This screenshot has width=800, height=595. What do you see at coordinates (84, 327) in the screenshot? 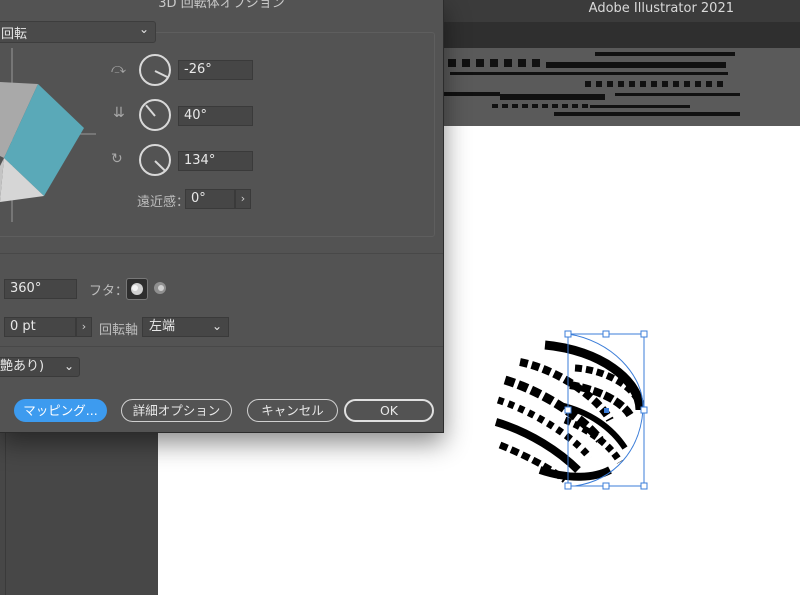
I see `offset-slider-button: ›` at bounding box center [84, 327].